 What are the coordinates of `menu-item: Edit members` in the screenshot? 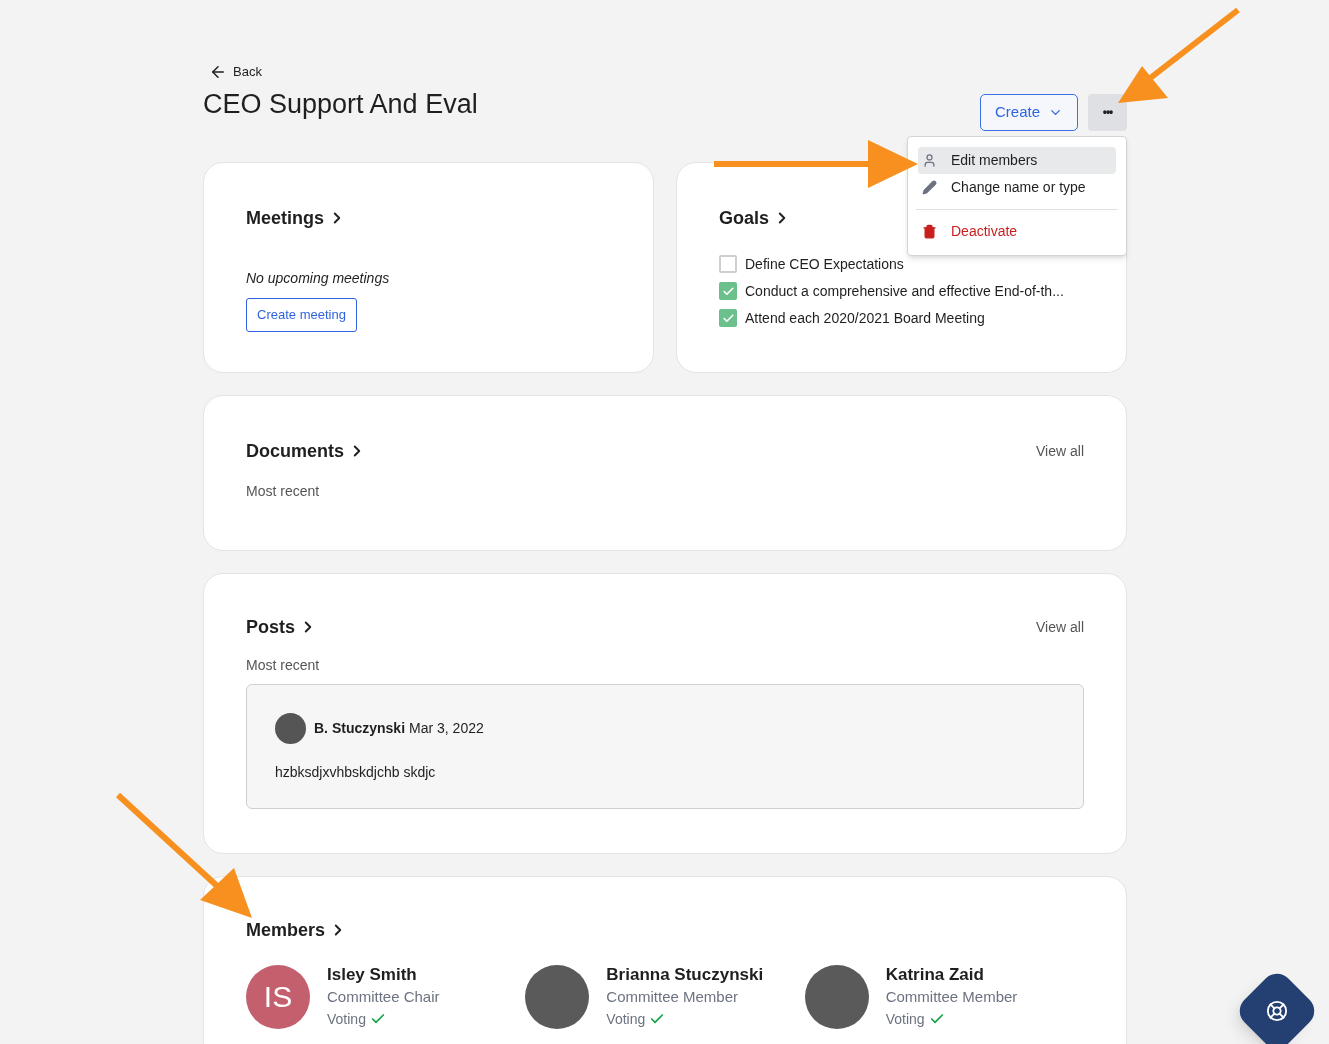 It's located at (1017, 160).